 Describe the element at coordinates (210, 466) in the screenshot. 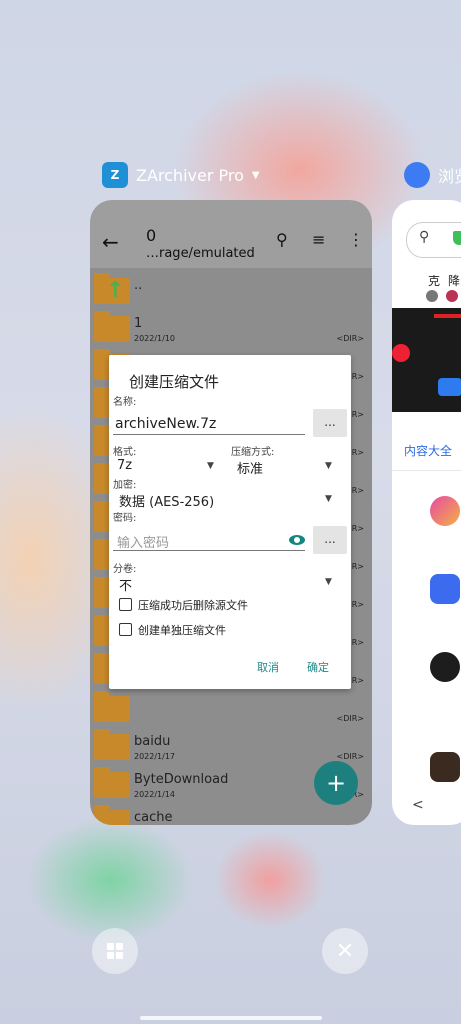

I see `format-dropdown-icon: ▼` at that location.